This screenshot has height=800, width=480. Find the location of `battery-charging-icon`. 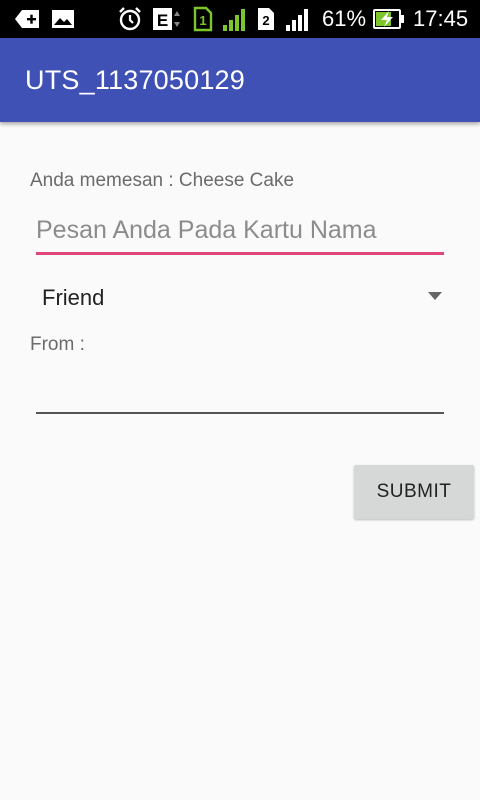

battery-charging-icon is located at coordinates (389, 19).